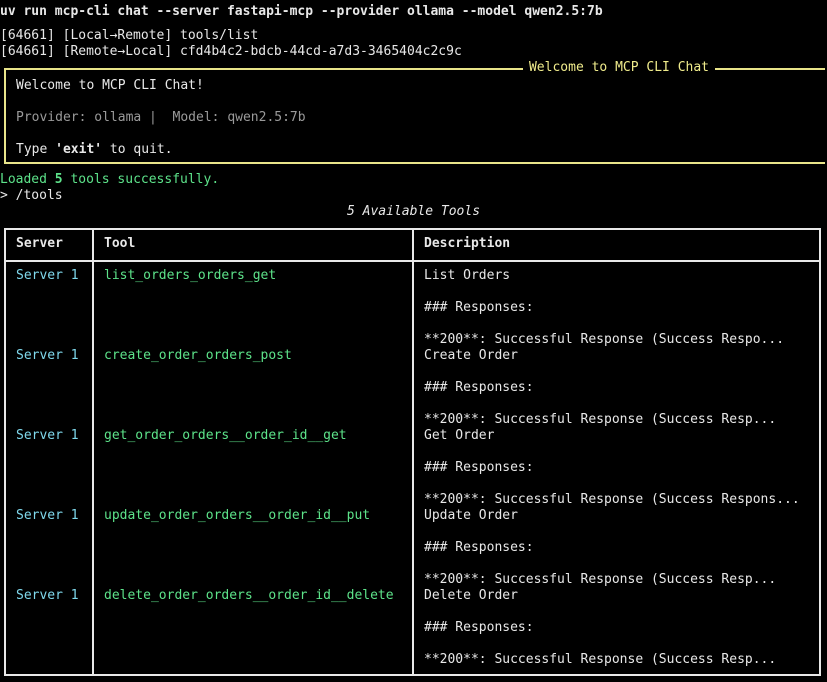  I want to click on welcome-panel-title: Welcome to MCP CLI Chat, so click(618, 68).